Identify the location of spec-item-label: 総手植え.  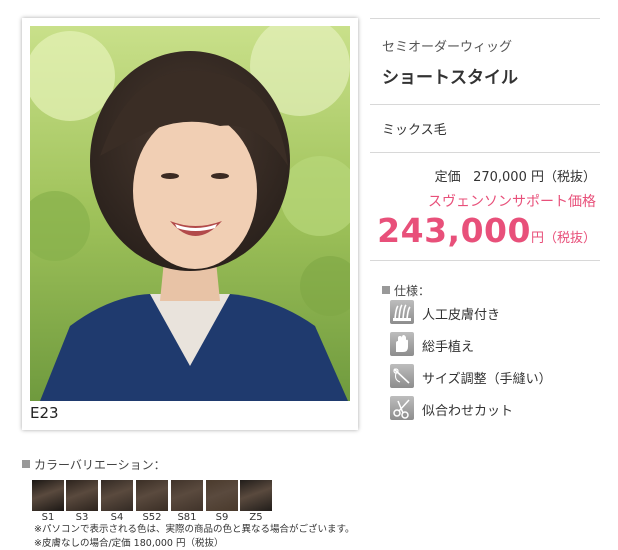
(448, 347).